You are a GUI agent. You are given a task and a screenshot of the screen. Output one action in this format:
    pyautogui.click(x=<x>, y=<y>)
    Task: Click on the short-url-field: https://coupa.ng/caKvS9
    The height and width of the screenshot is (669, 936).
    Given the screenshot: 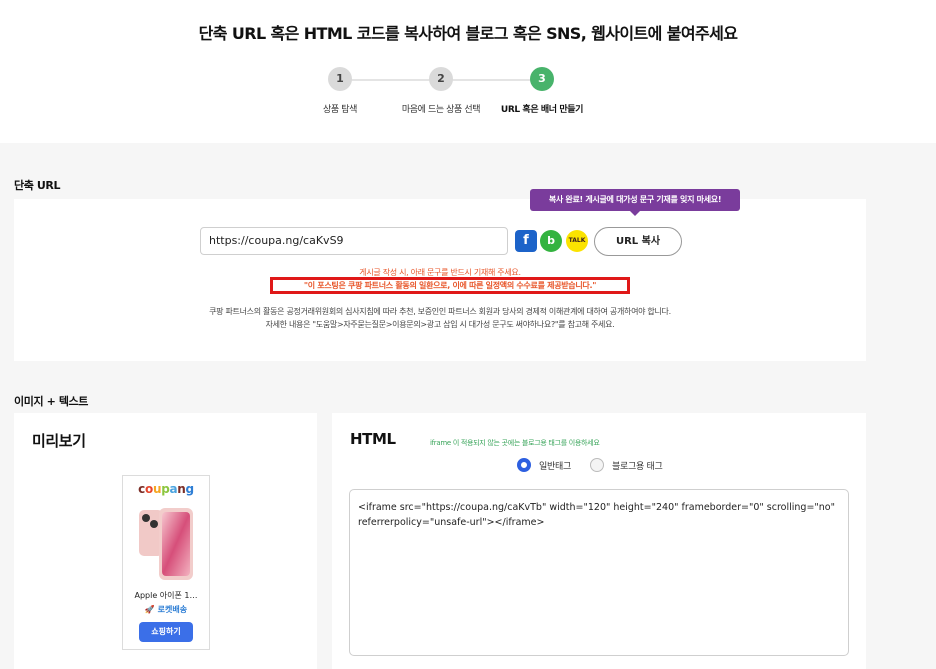 What is the action you would take?
    pyautogui.click(x=354, y=241)
    